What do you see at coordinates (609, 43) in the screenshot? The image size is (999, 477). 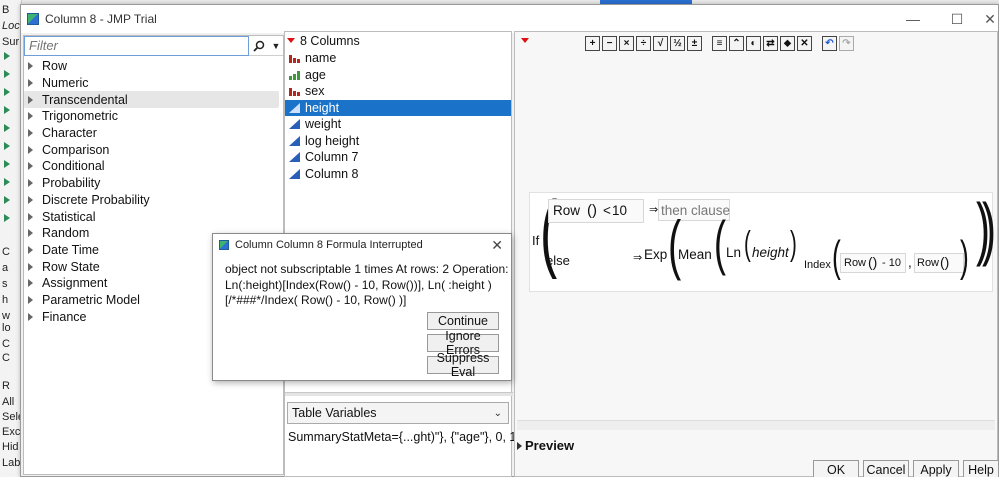 I see `subtract-icon: −` at bounding box center [609, 43].